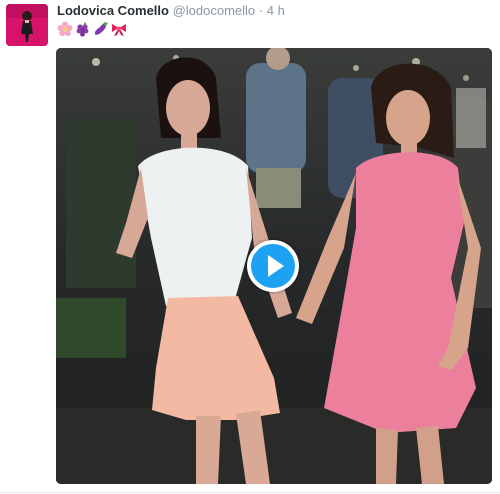 The image size is (500, 494). I want to click on divider, so click(250, 492).